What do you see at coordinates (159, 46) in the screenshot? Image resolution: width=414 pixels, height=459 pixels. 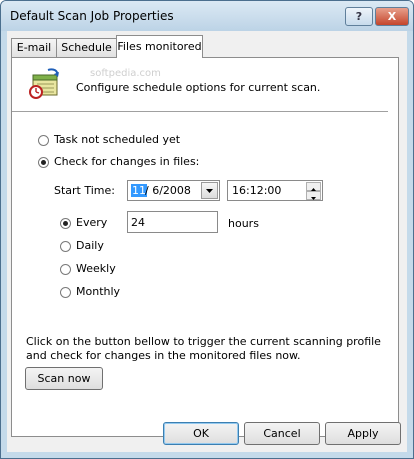 I see `tab-files-monitored: Files monitored` at bounding box center [159, 46].